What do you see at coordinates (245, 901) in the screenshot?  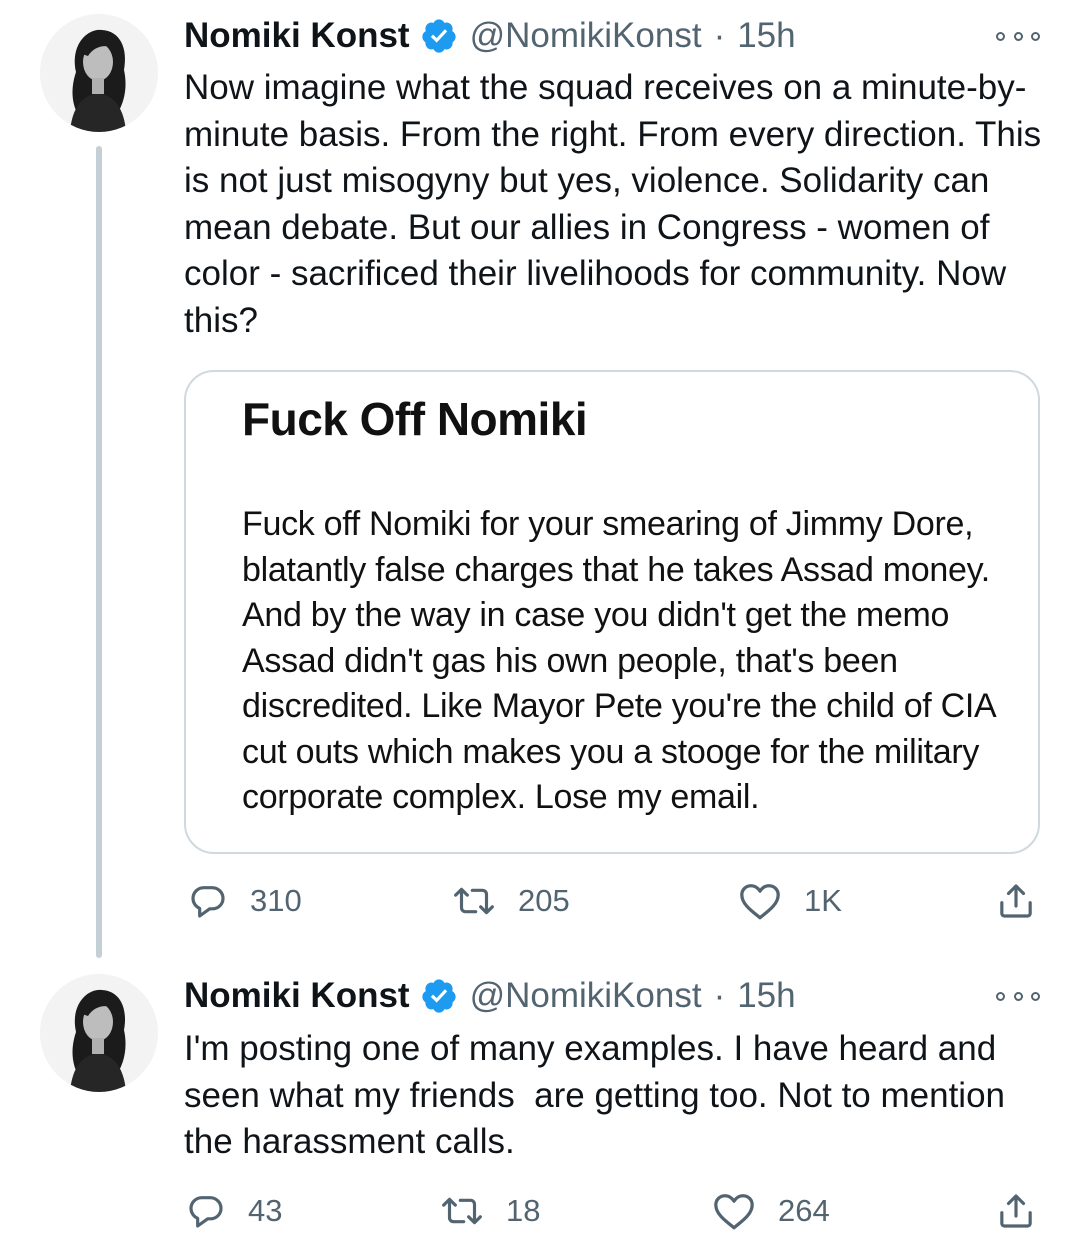 I see `reply-button: 310` at bounding box center [245, 901].